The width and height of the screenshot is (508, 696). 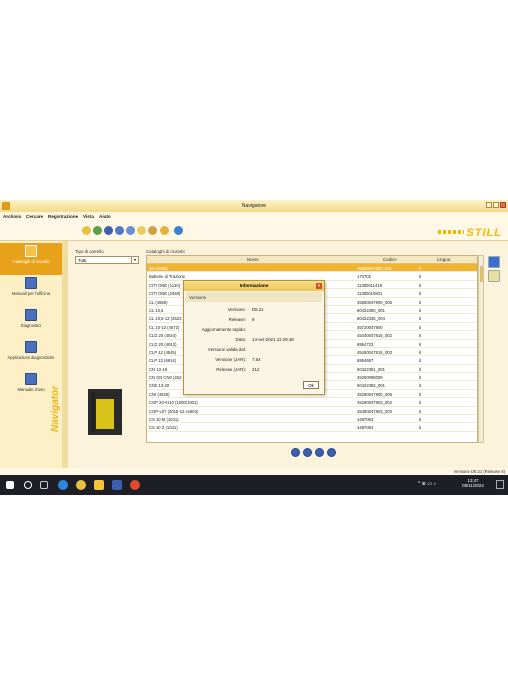 I want to click on menu-aiuto: Aiuto, so click(x=105, y=216).